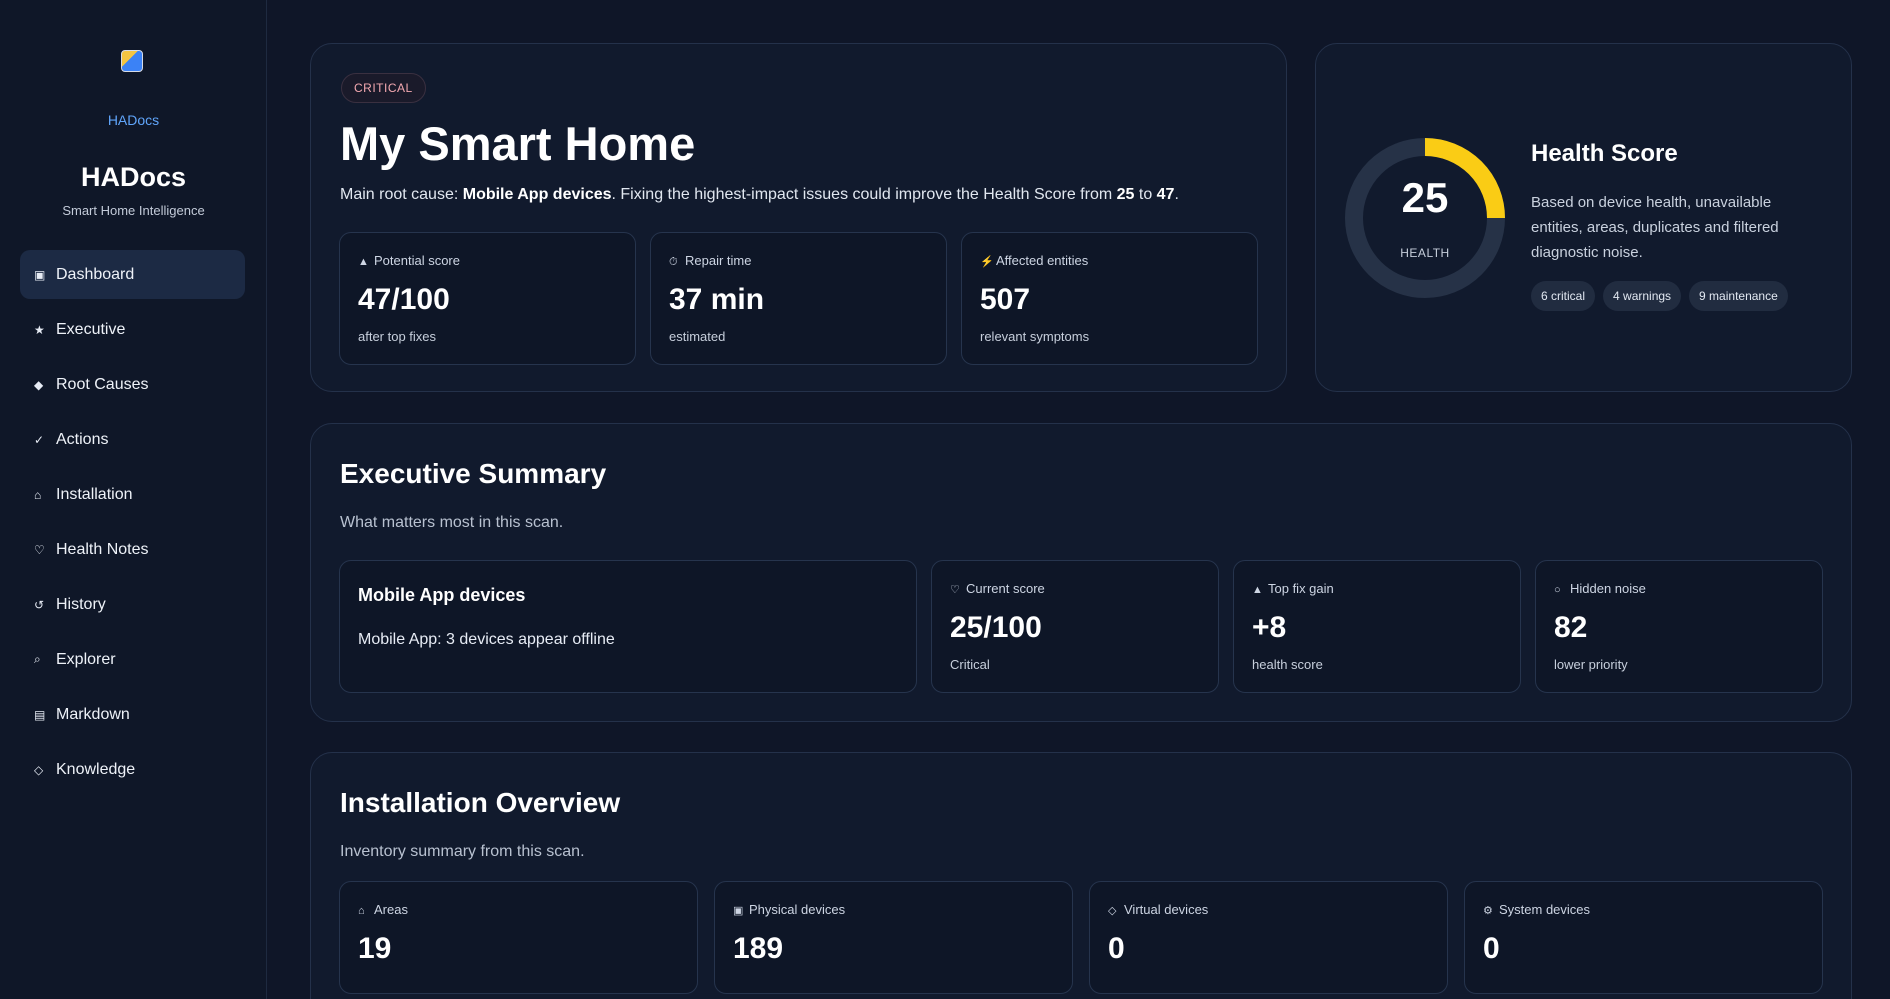 This screenshot has width=1890, height=999. What do you see at coordinates (132, 329) in the screenshot?
I see `sidebar-item-executive: ★ Executive` at bounding box center [132, 329].